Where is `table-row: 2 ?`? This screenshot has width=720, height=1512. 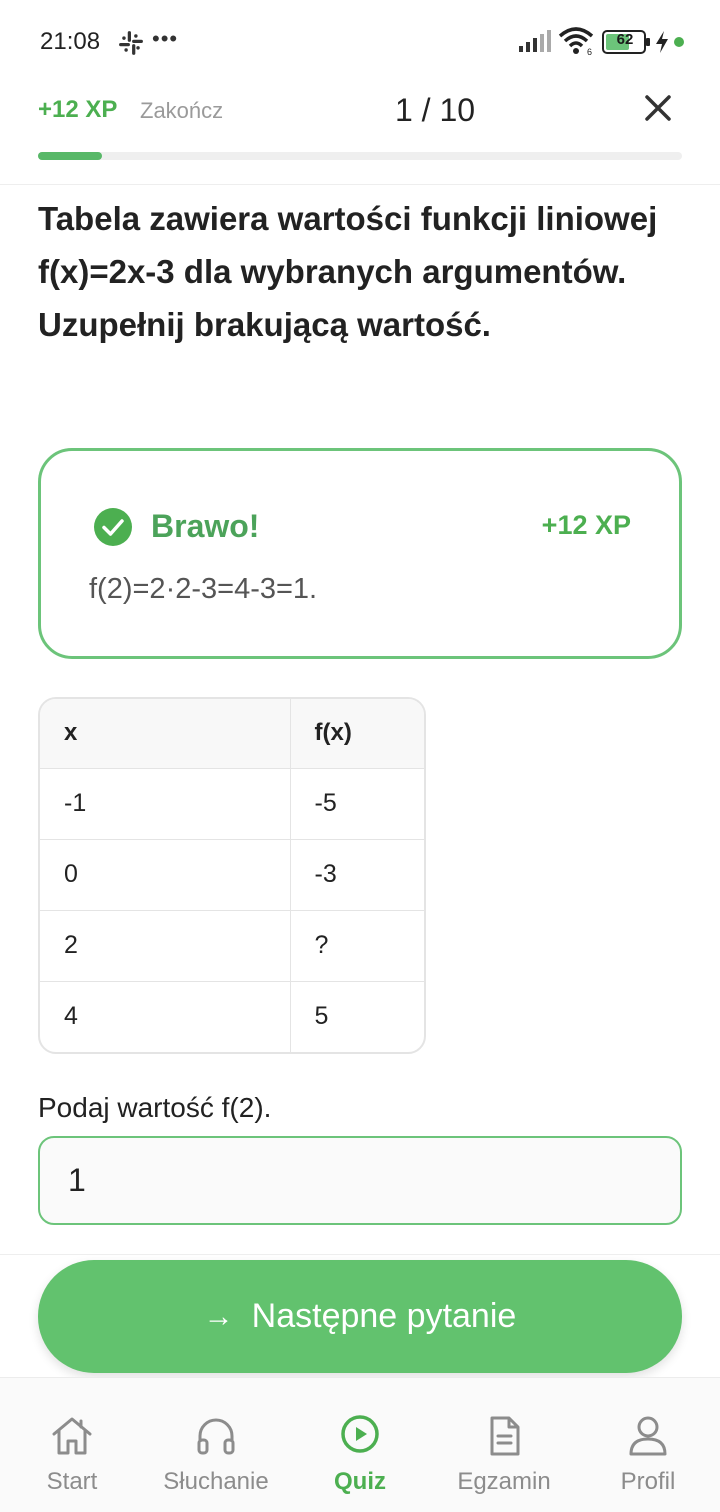 table-row: 2 ? is located at coordinates (232, 946).